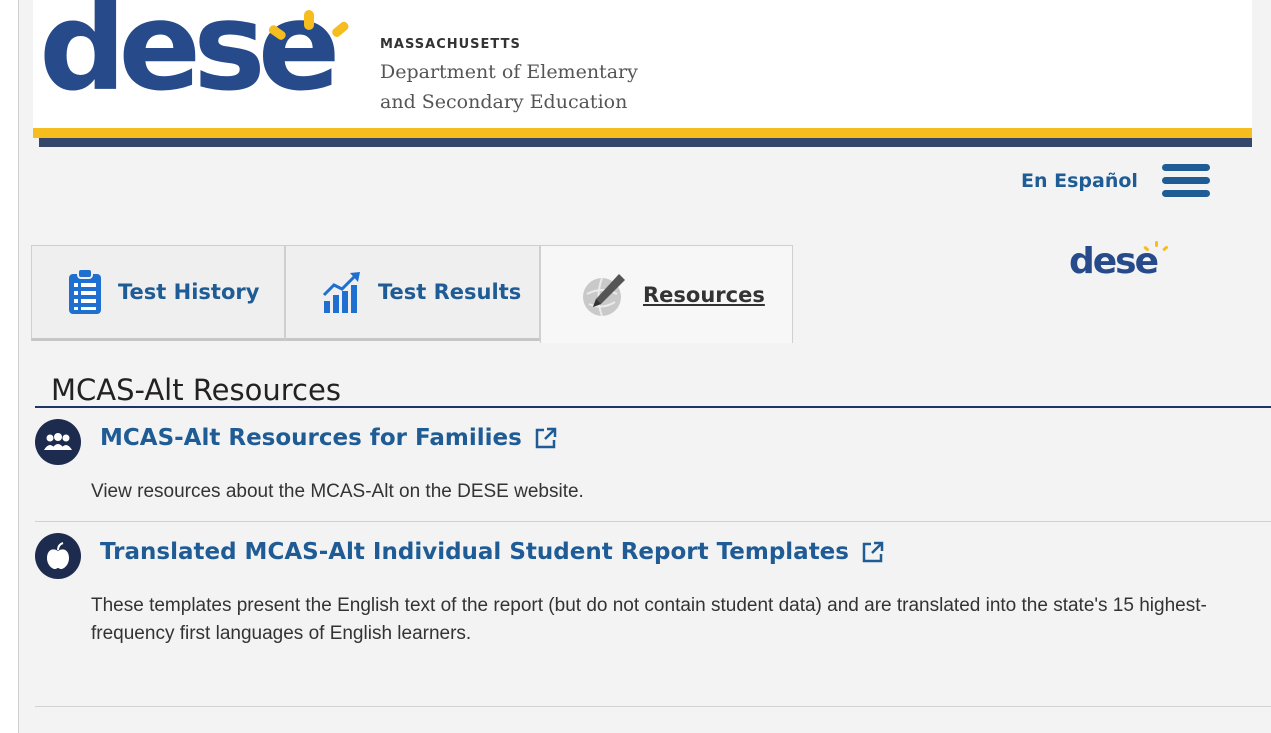  Describe the element at coordinates (604, 294) in the screenshot. I see `pencil-globe-icon` at that location.